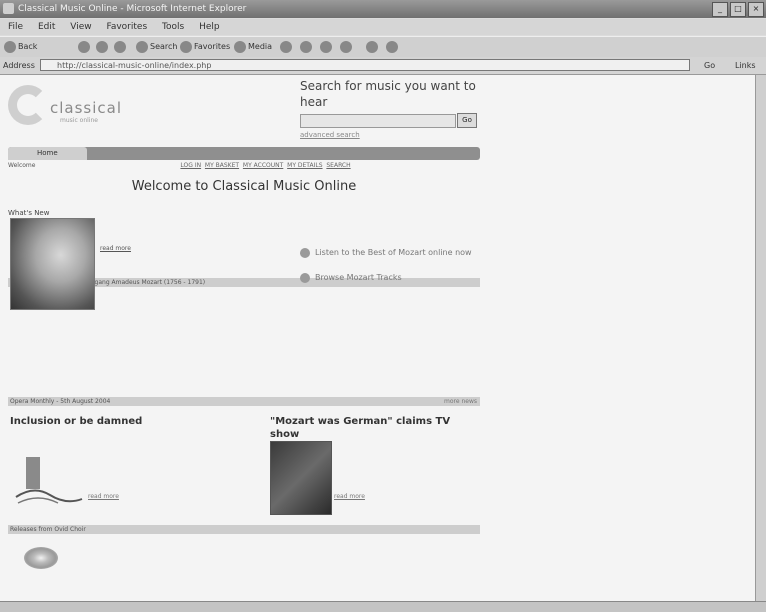 Image resolution: width=766 pixels, height=612 pixels. I want to click on menu-favorites: Favorites, so click(126, 27).